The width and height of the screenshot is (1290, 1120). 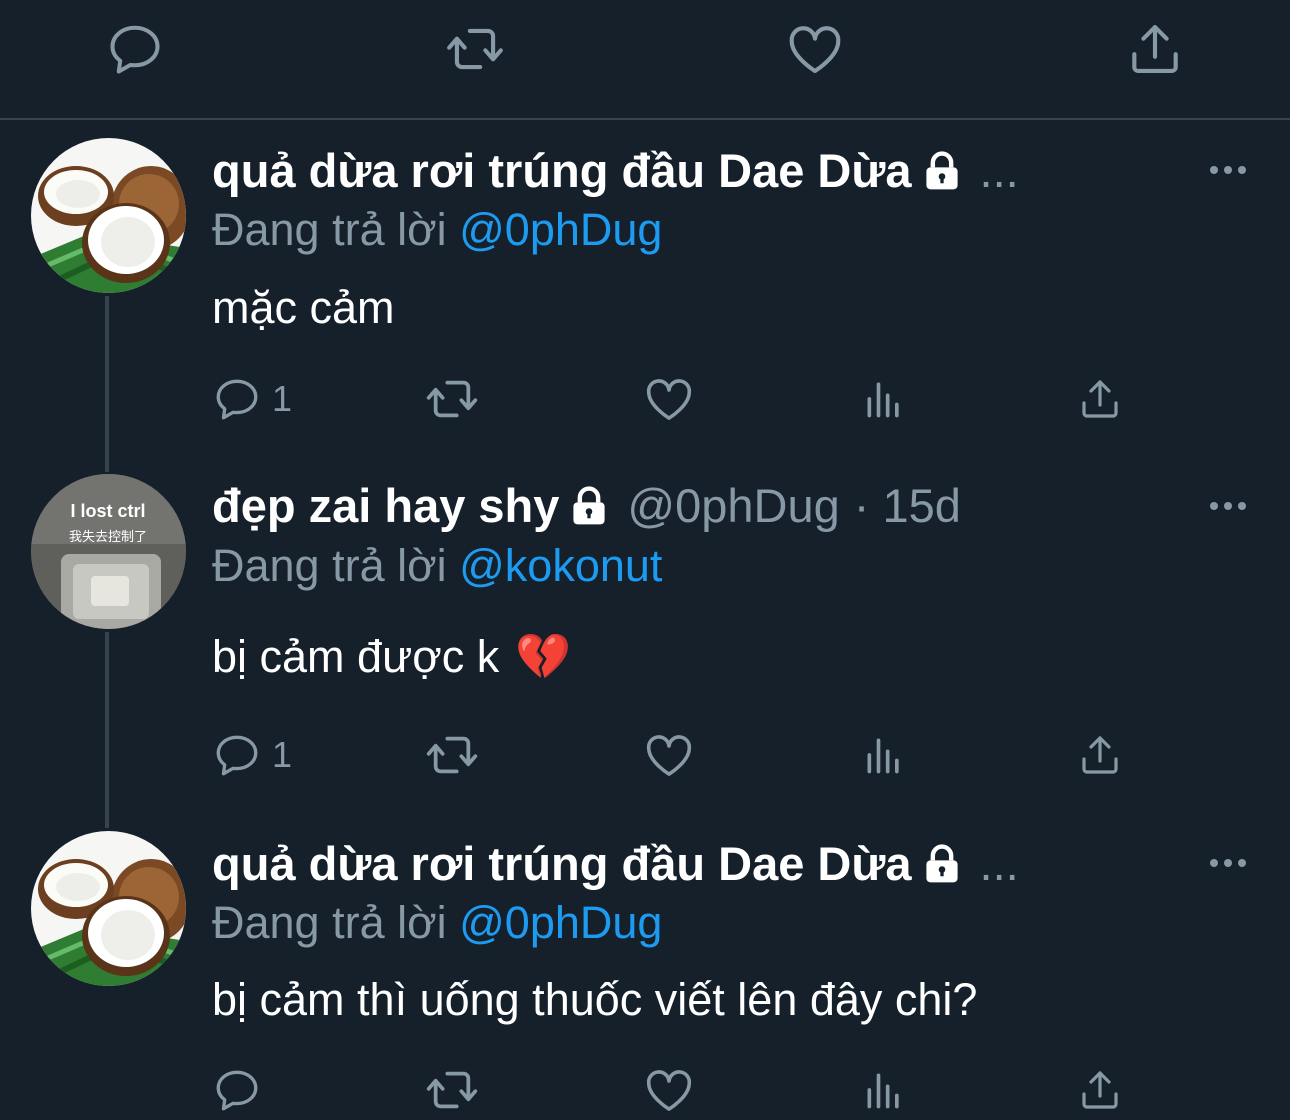 I want to click on divider, so click(x=645, y=119).